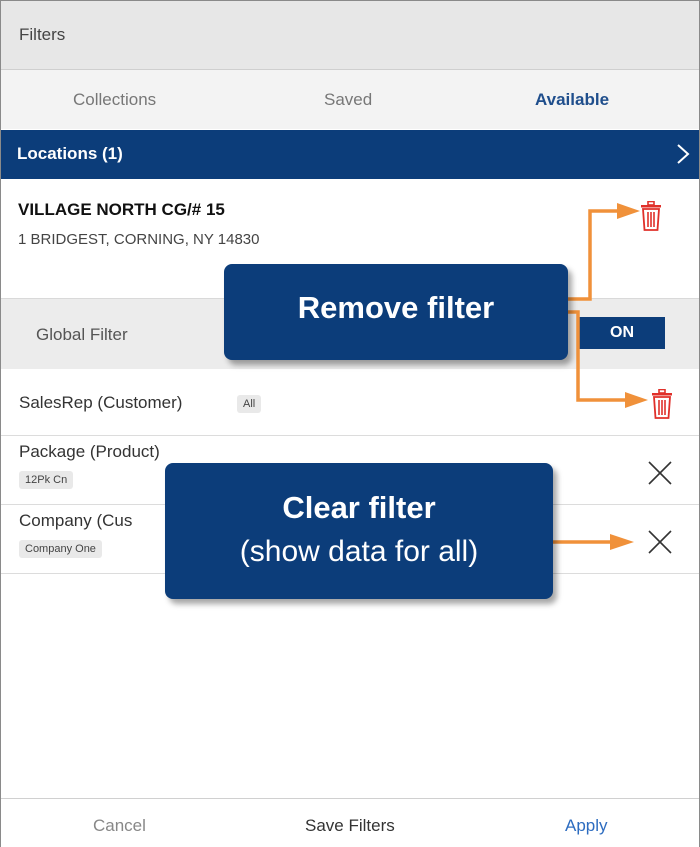 The image size is (700, 847). I want to click on location-name: VILLAGE NORTH CG/# 15, so click(121, 209).